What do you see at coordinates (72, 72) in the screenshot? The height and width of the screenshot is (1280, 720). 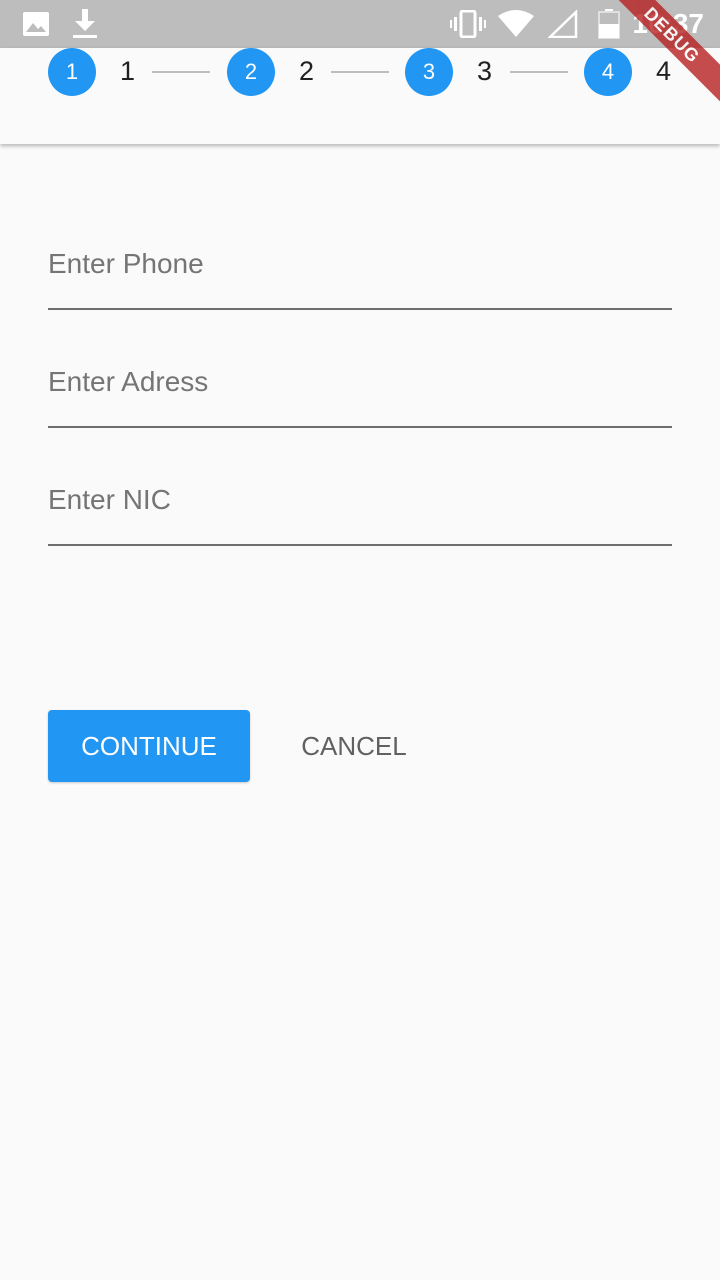 I see `step-1-indicator: 1` at bounding box center [72, 72].